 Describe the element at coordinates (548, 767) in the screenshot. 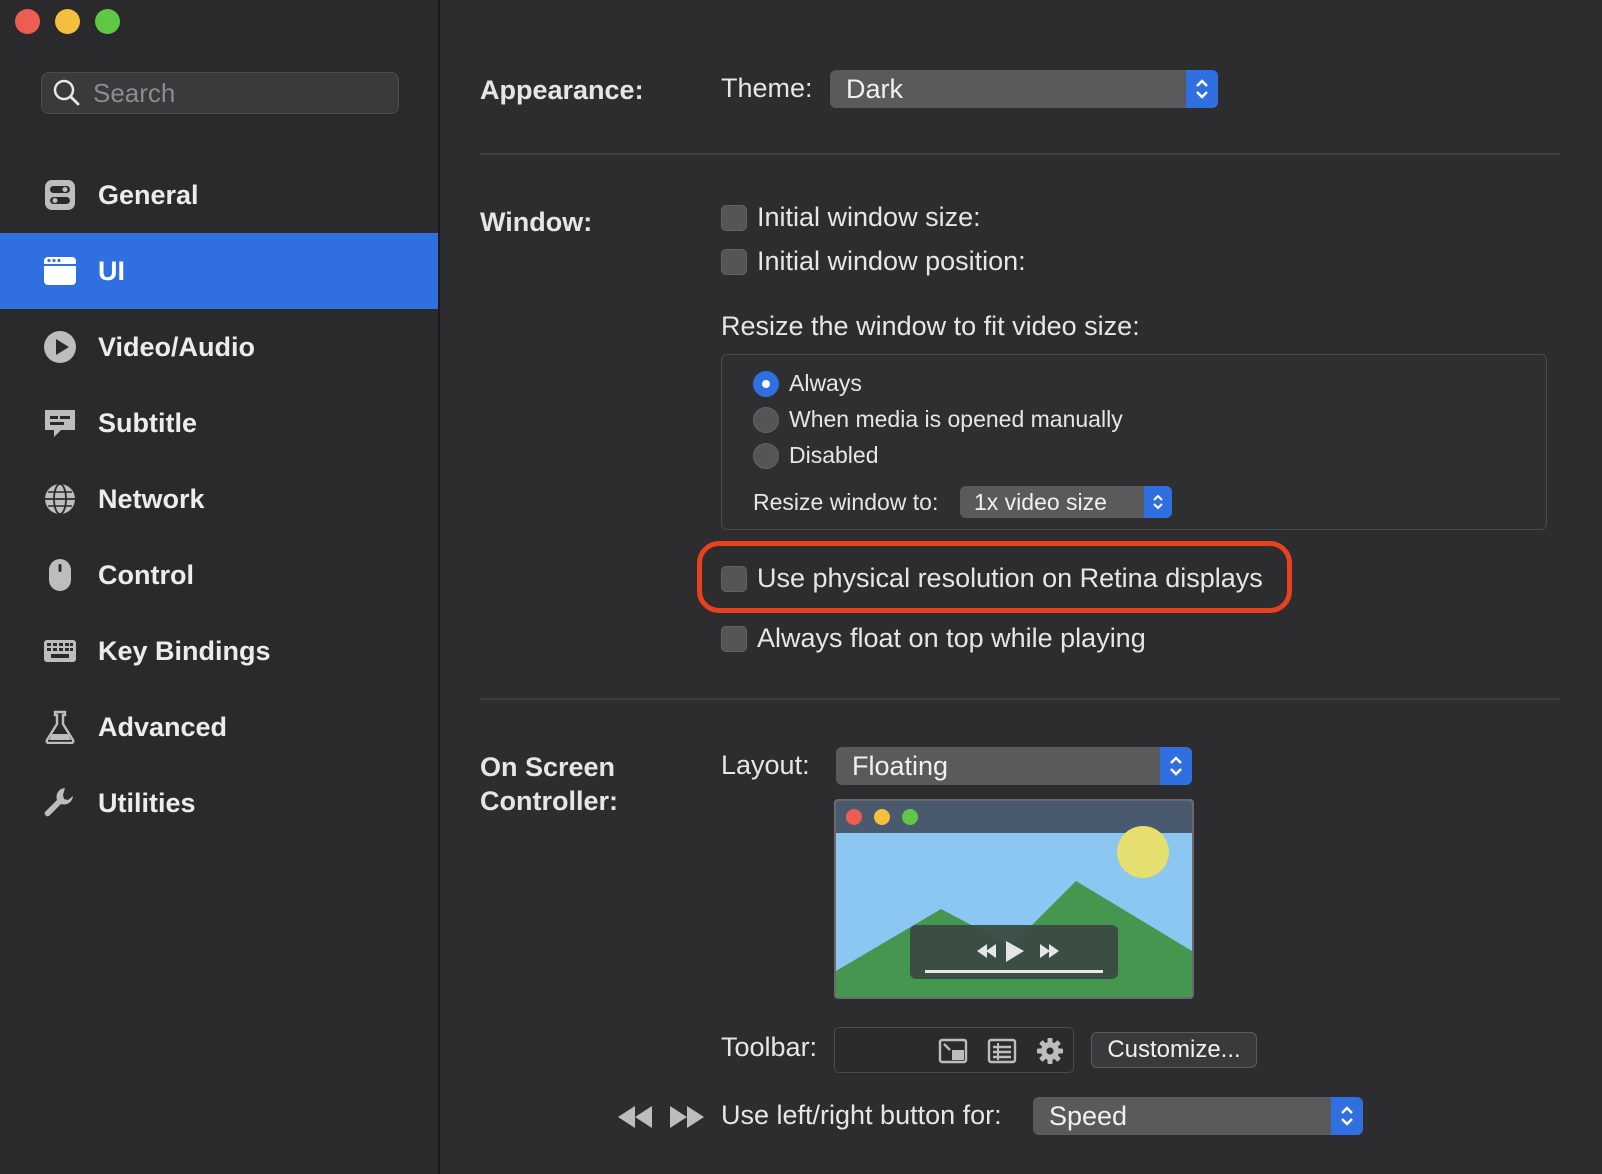

I see `osc-section-label-line1: On Screen` at that location.